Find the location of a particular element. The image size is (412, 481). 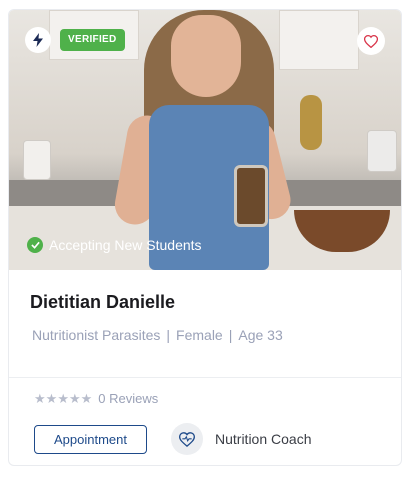

canister is located at coordinates (382, 151).